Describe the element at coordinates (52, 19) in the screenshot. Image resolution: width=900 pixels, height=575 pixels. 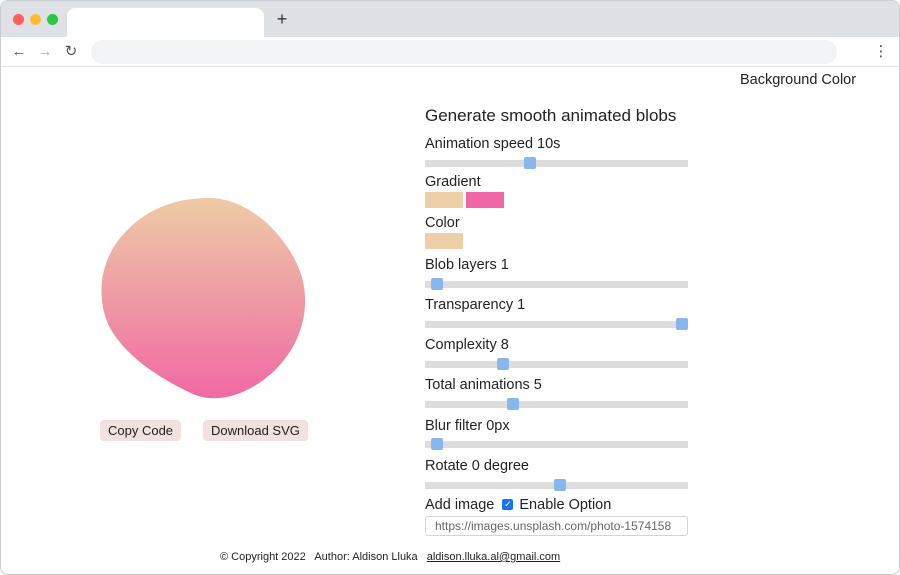
I see `maximize-window-dot` at that location.